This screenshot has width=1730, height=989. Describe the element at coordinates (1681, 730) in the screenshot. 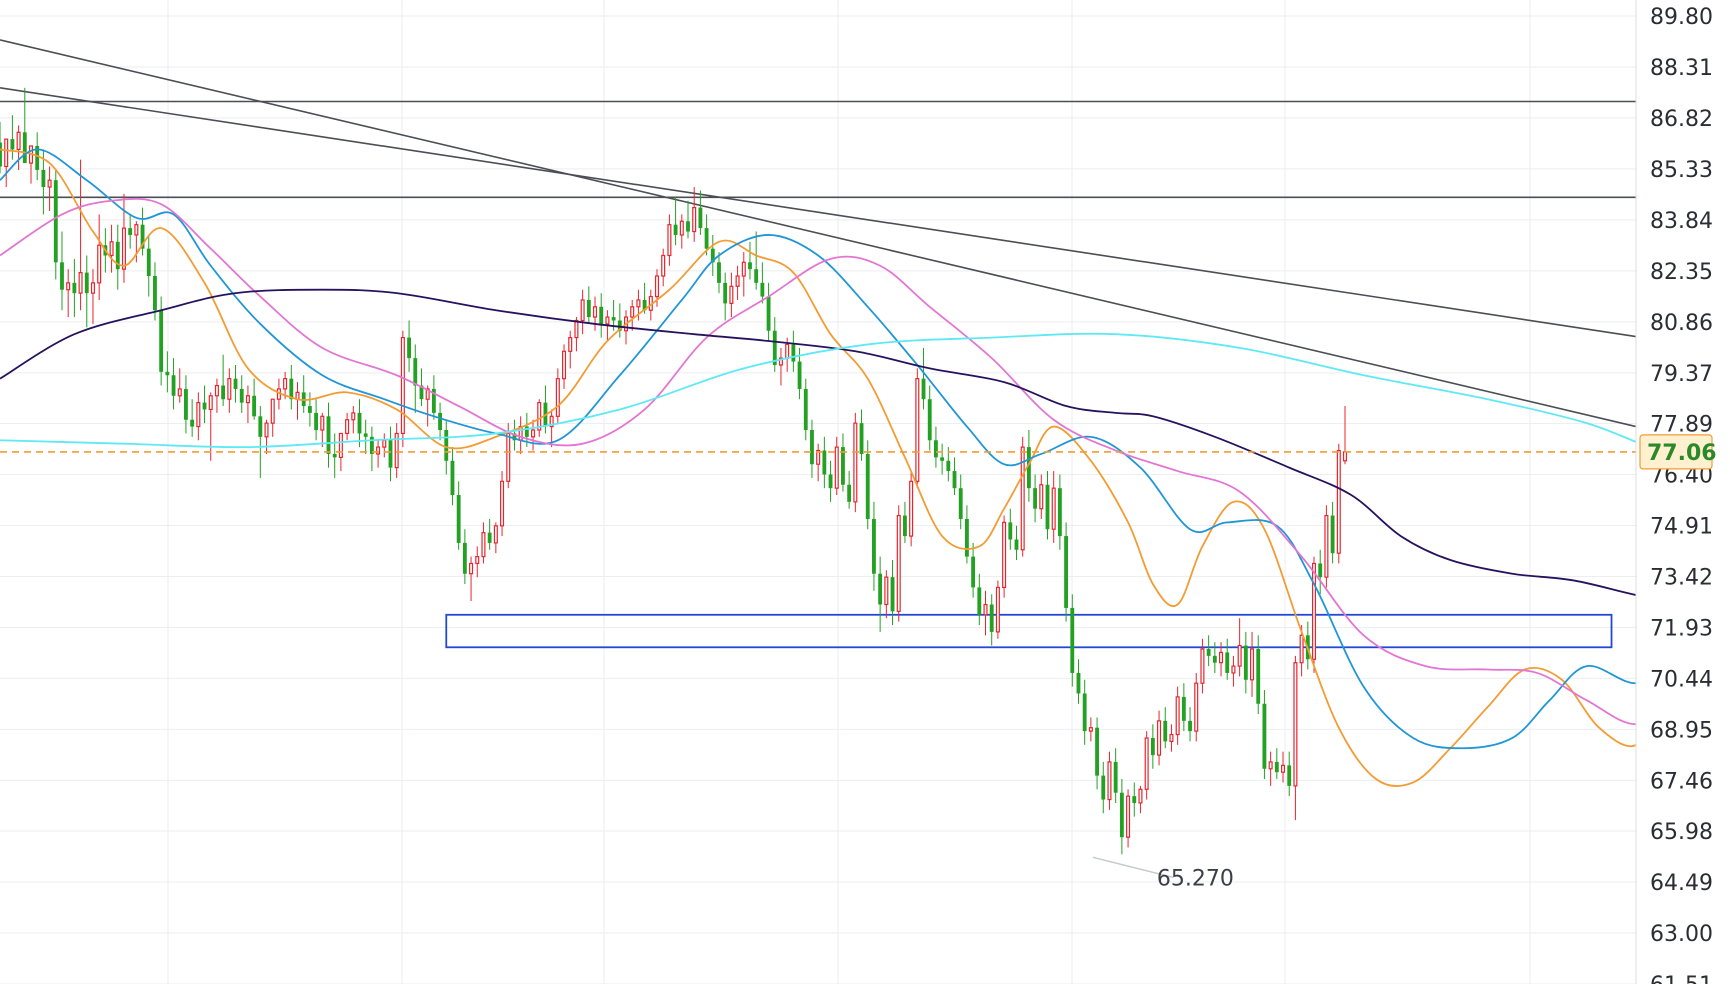

I see `price-axis-tick-label: 68.95` at that location.